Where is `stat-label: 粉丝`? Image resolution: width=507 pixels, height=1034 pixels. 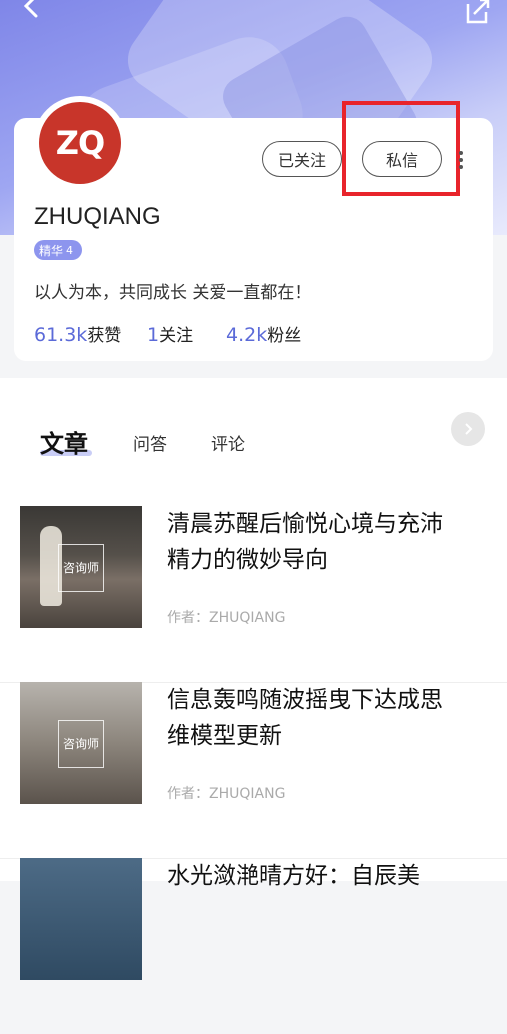
stat-label: 粉丝 is located at coordinates (284, 336).